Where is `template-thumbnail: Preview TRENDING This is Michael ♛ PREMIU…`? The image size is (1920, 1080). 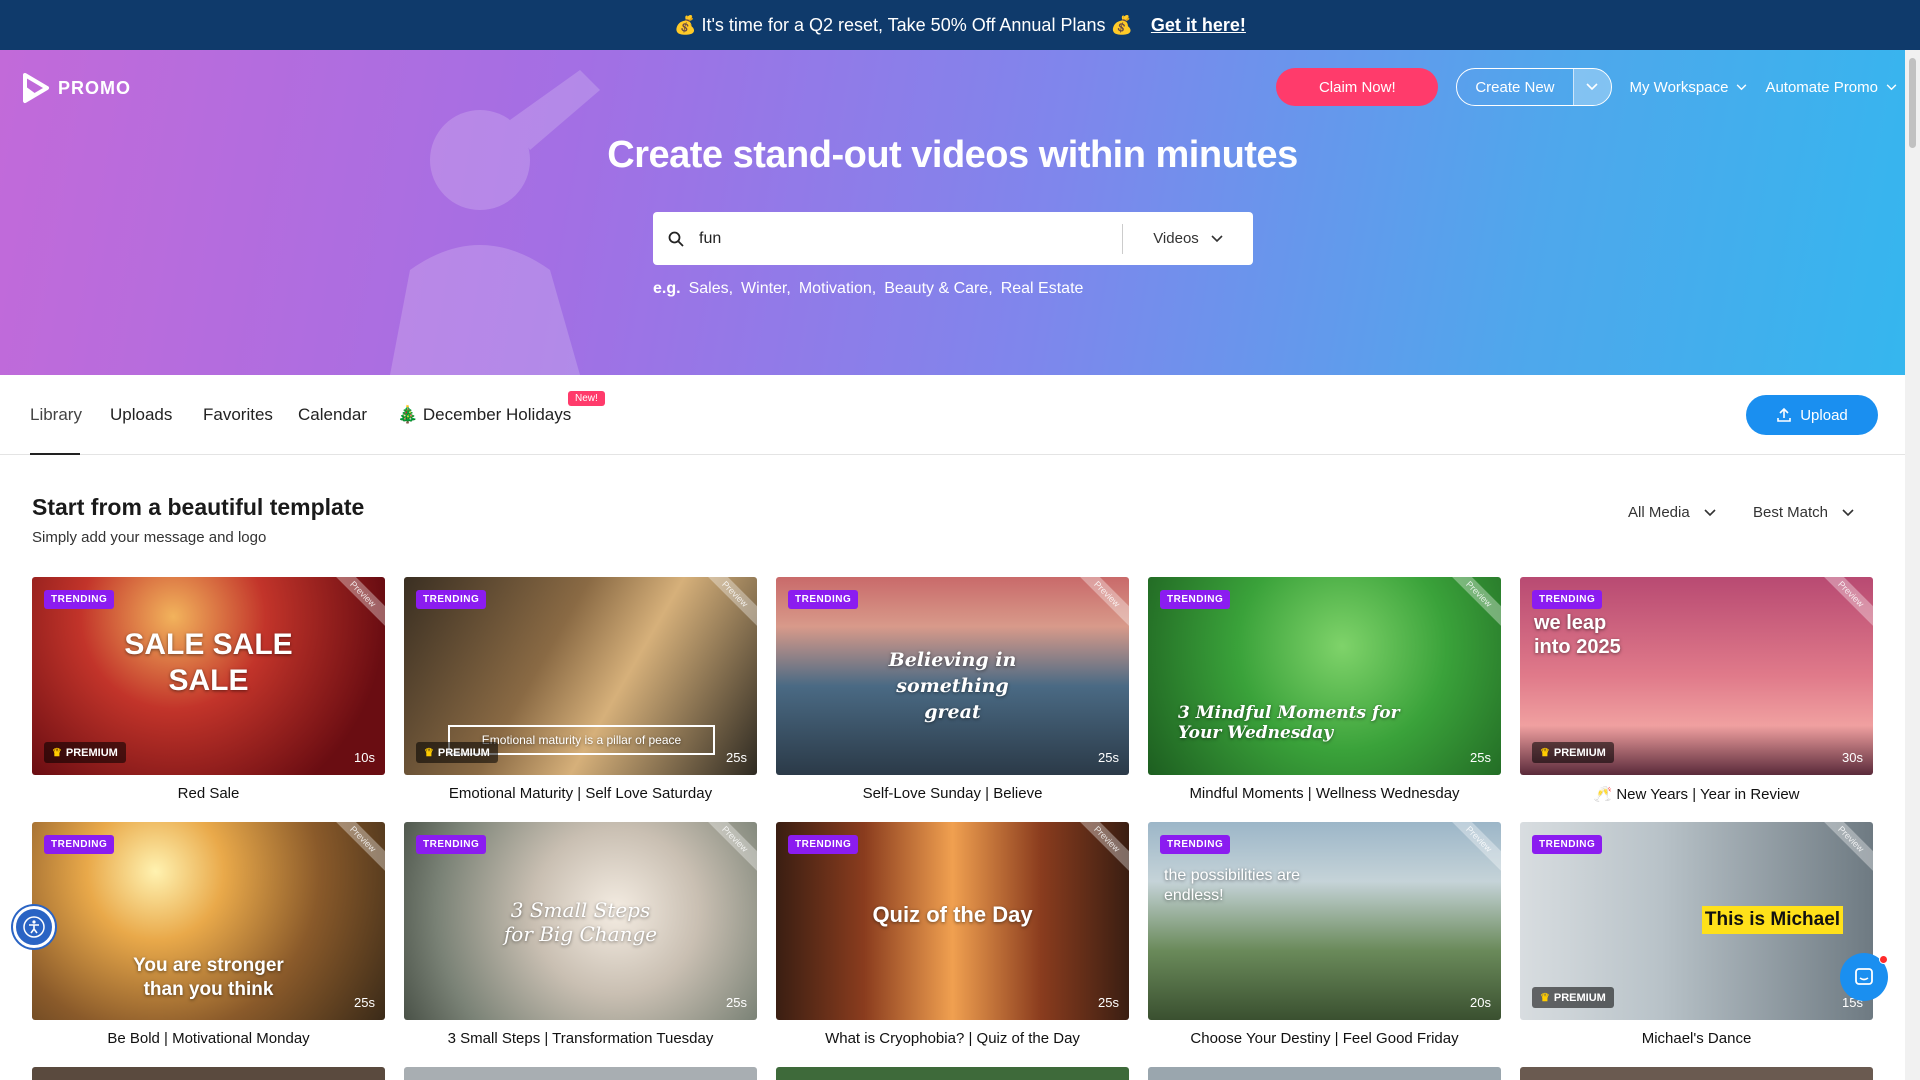 template-thumbnail: Preview TRENDING This is Michael ♛ PREMIU… is located at coordinates (1696, 921).